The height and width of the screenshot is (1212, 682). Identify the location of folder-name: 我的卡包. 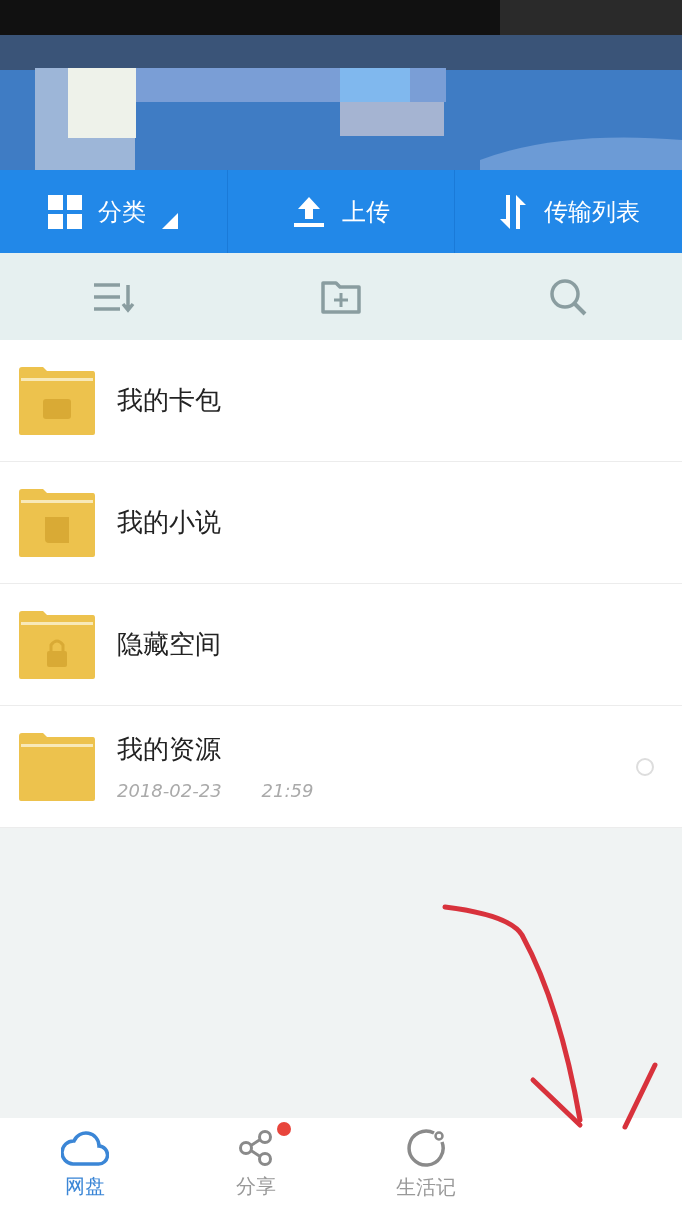
(169, 400).